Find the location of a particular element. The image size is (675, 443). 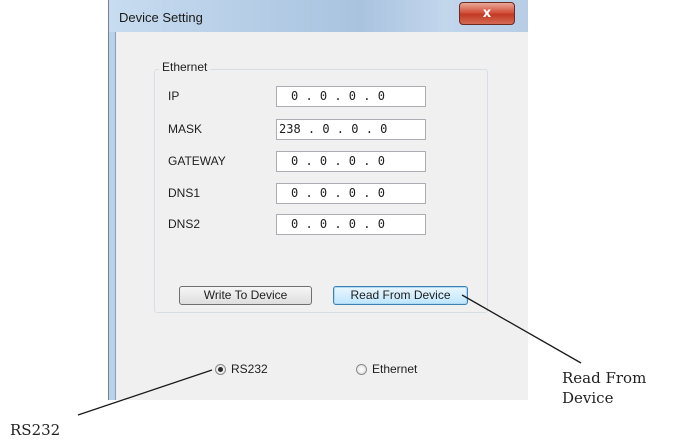

rs232-callout: RS232 is located at coordinates (35, 430).